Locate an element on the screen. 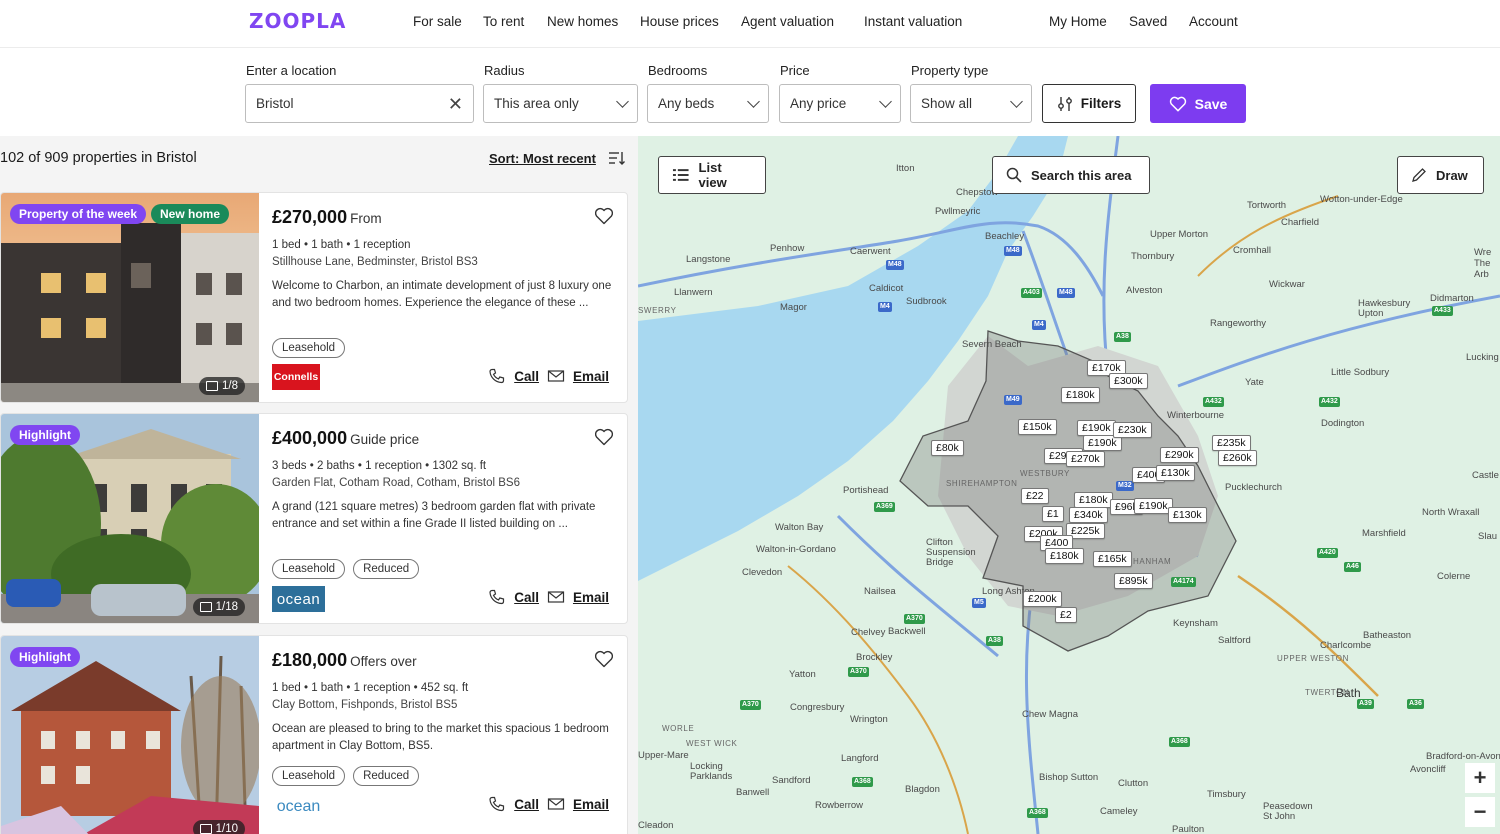 The image size is (1500, 834). map-price-pin: £230k is located at coordinates (1132, 430).